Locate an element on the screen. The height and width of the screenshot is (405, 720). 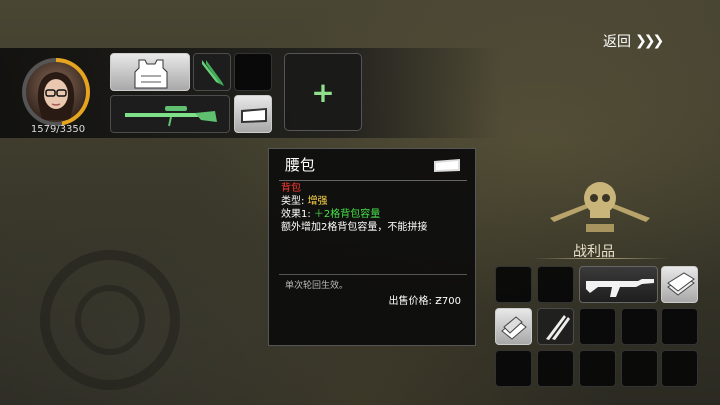
crossed-blades-icon is located at coordinates (558, 327).